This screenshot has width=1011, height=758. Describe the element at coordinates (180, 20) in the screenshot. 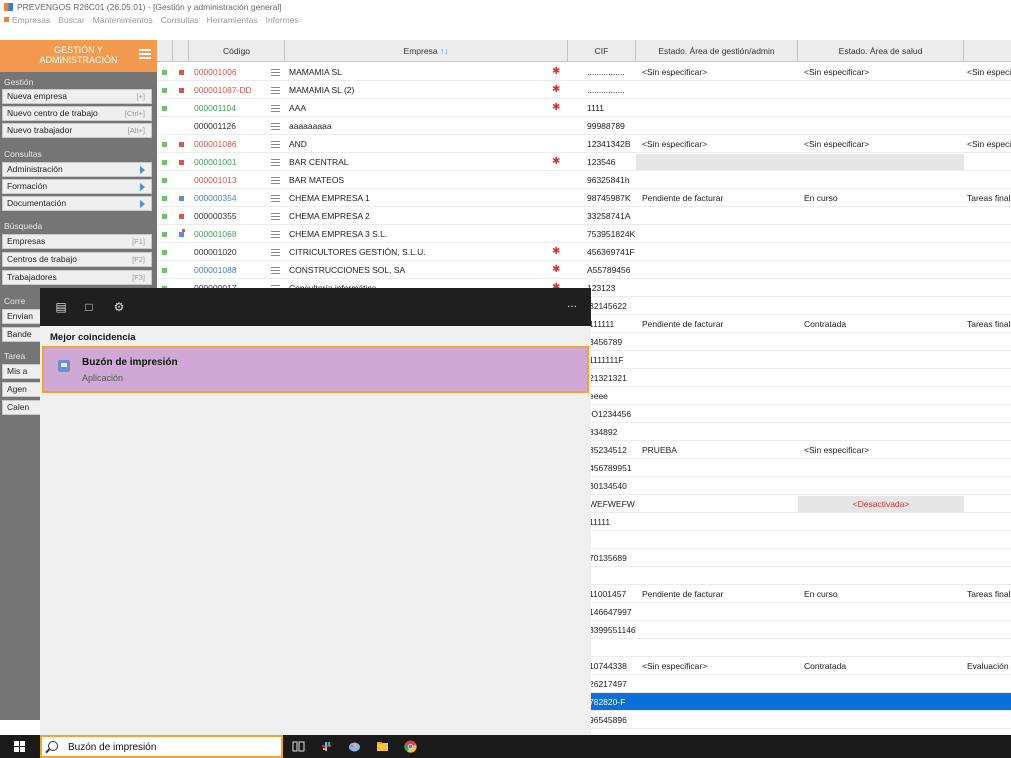

I see `menu-consultas: Consultas` at that location.